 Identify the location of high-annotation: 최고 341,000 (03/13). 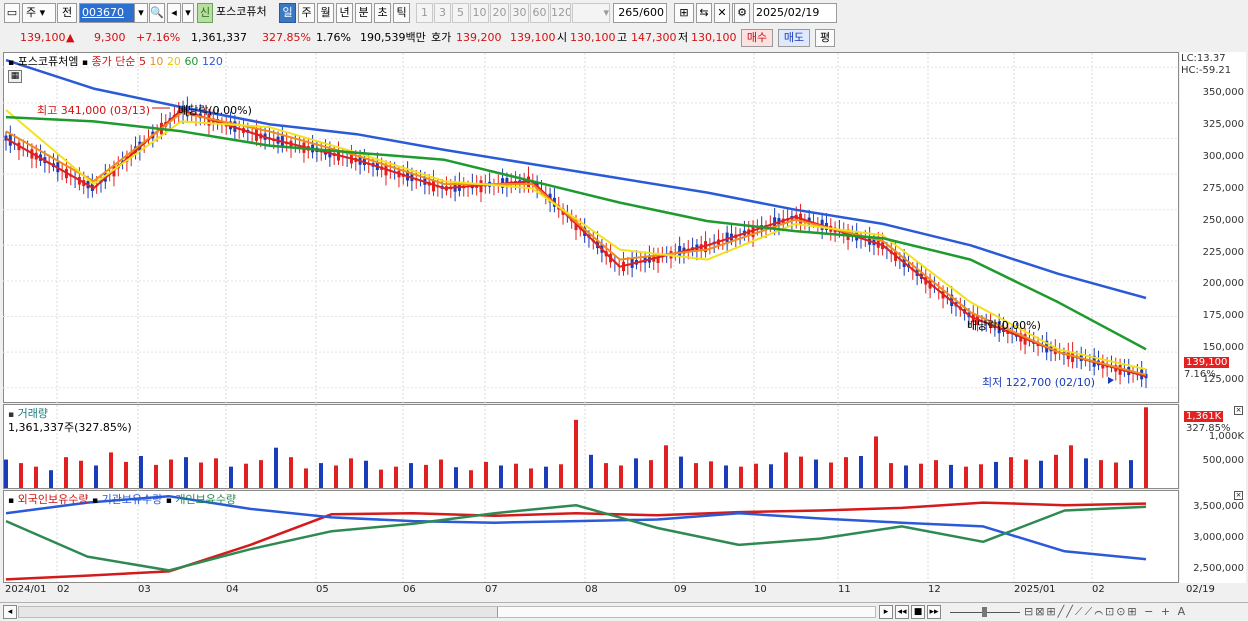
(94, 110).